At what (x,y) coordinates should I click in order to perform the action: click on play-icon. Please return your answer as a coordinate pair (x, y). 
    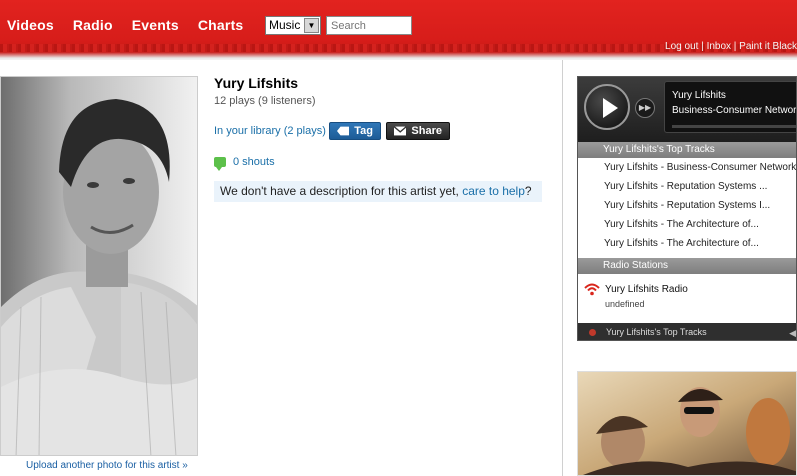
    Looking at the image, I should click on (607, 107).